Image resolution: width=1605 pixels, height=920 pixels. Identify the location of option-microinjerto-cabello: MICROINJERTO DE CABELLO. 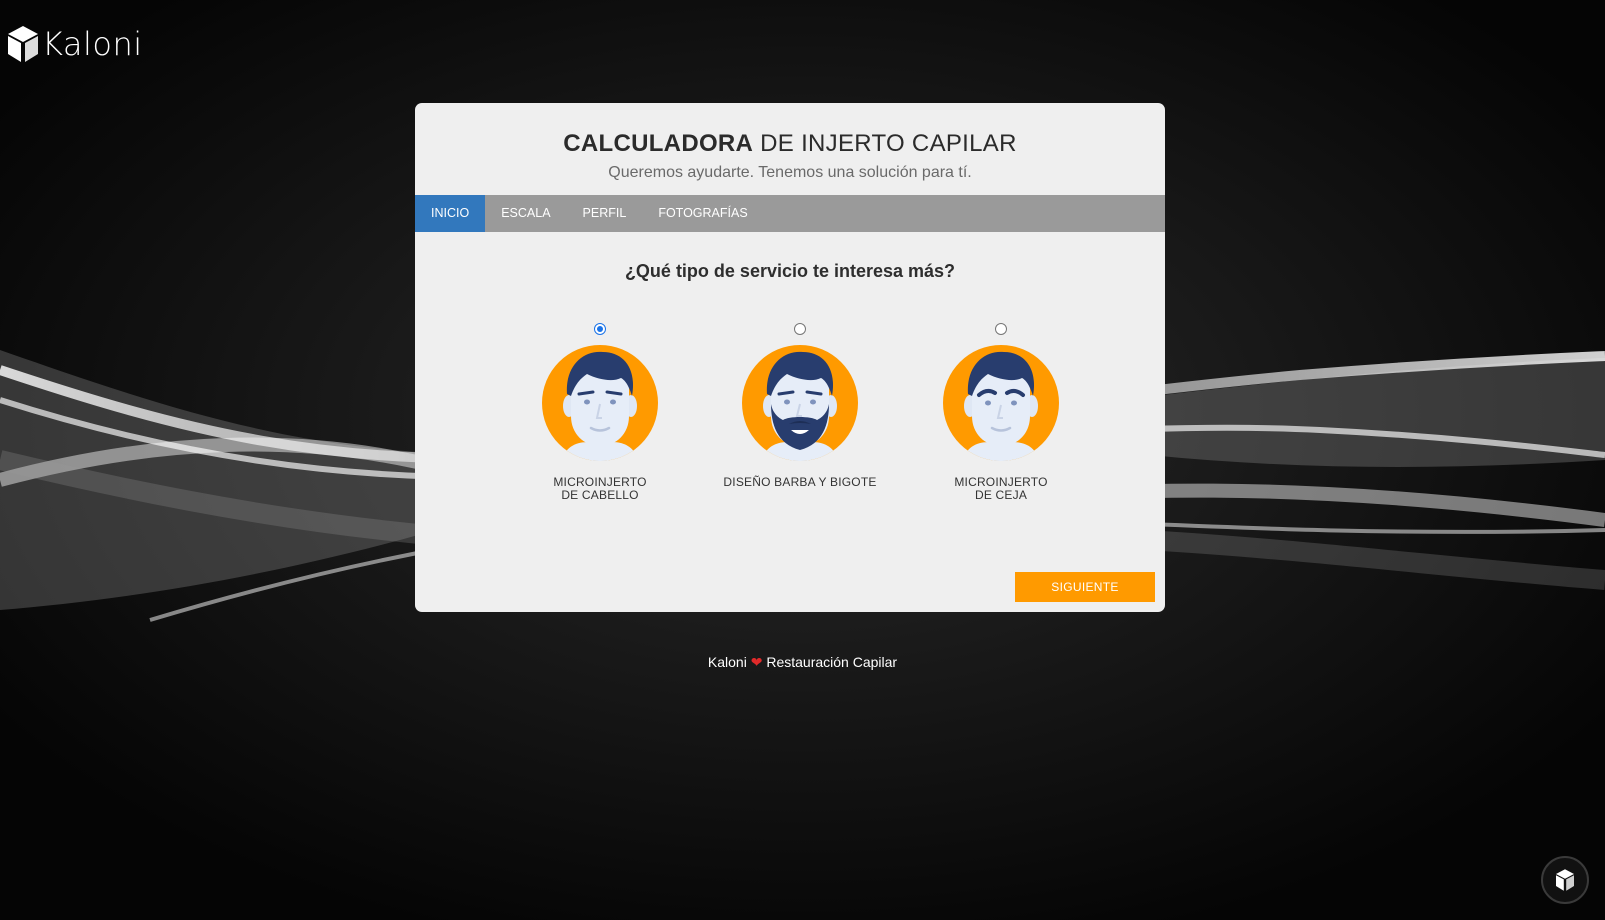
(600, 412).